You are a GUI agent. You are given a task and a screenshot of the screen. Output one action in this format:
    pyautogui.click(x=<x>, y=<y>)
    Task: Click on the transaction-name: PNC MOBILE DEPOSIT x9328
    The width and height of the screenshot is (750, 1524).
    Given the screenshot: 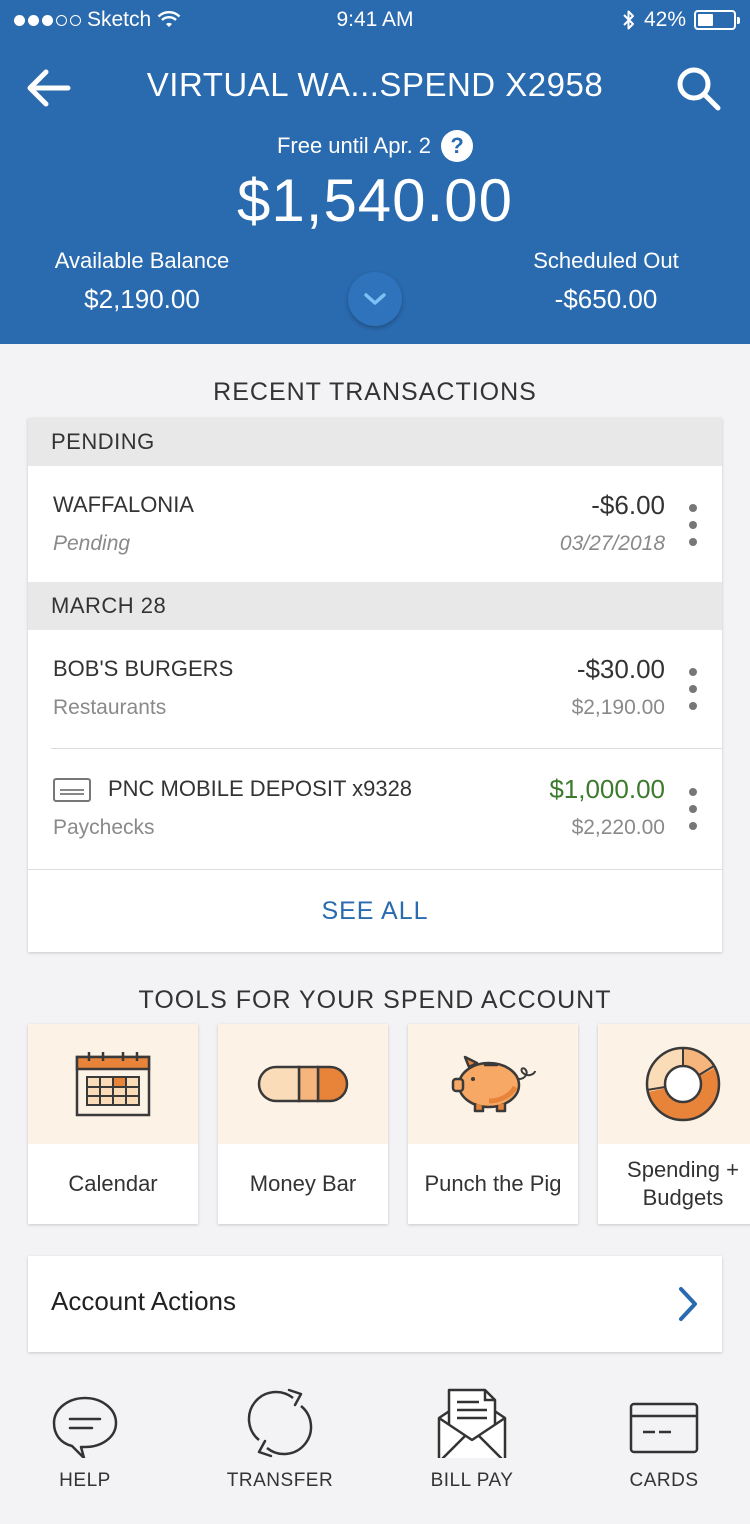 What is the action you would take?
    pyautogui.click(x=260, y=788)
    